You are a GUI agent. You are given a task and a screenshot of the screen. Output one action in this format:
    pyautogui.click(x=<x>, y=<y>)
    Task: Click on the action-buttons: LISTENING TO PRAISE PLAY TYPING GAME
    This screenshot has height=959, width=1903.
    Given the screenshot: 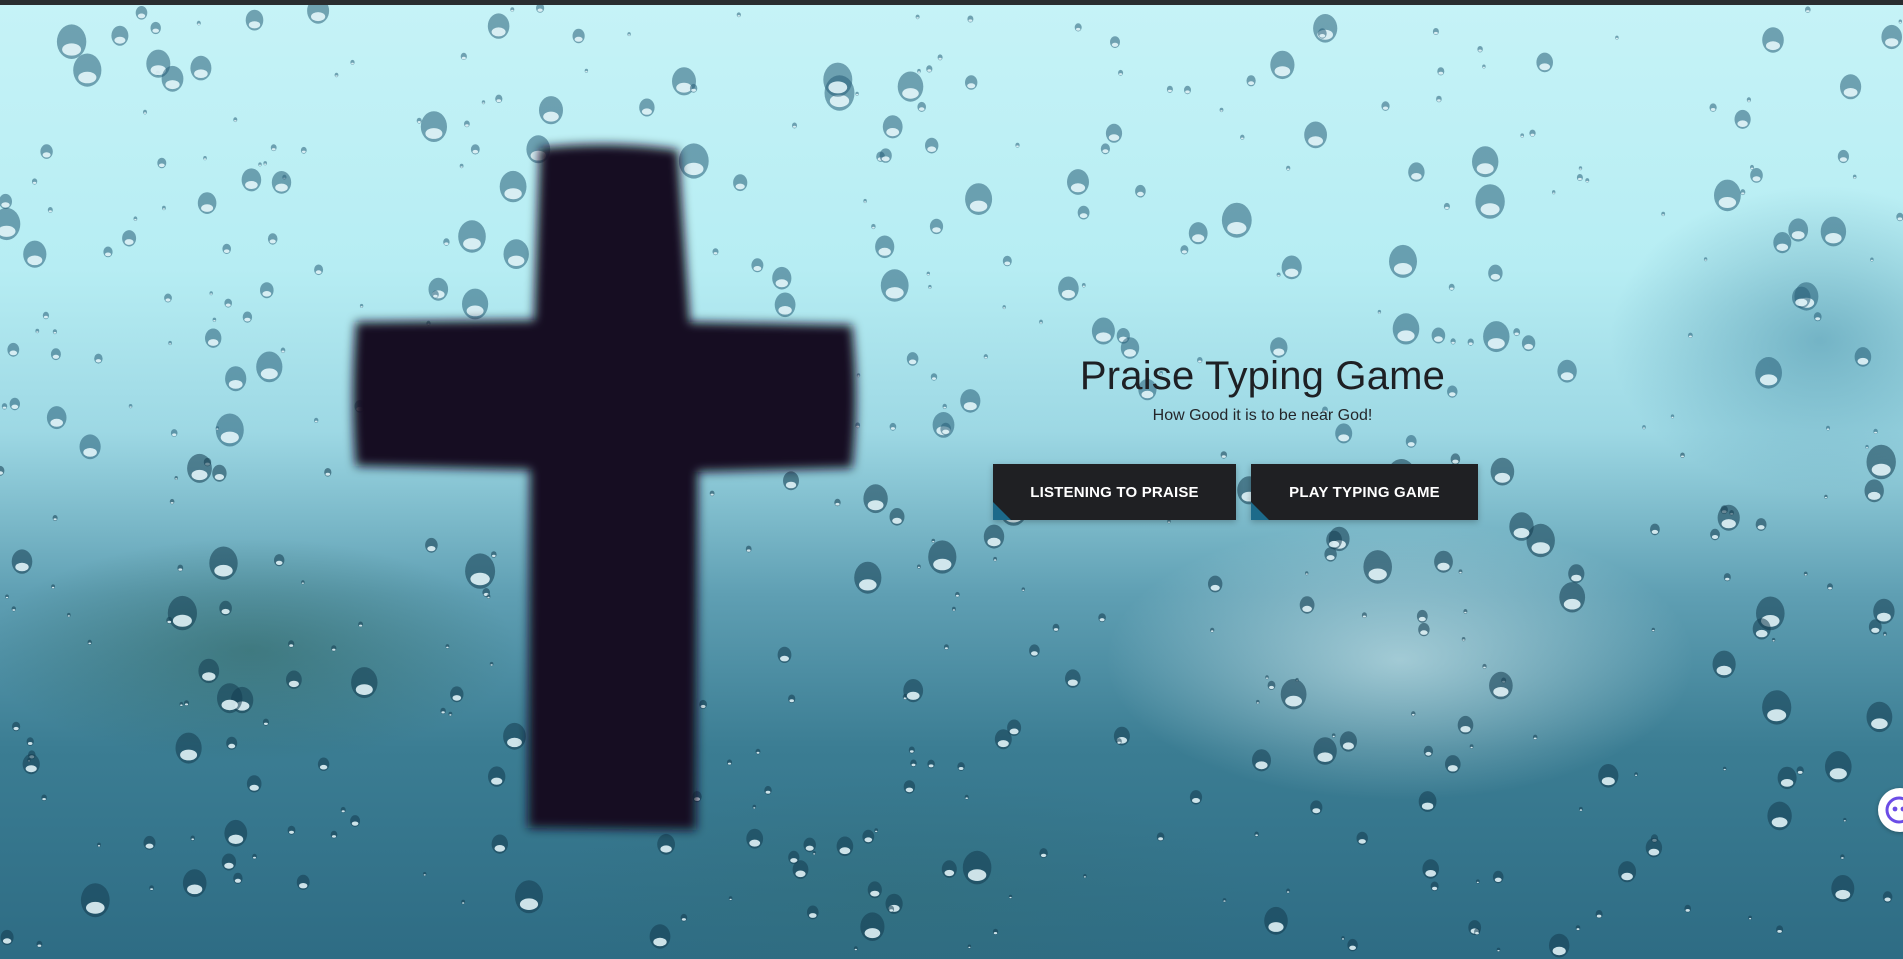 What is the action you would take?
    pyautogui.click(x=1235, y=492)
    